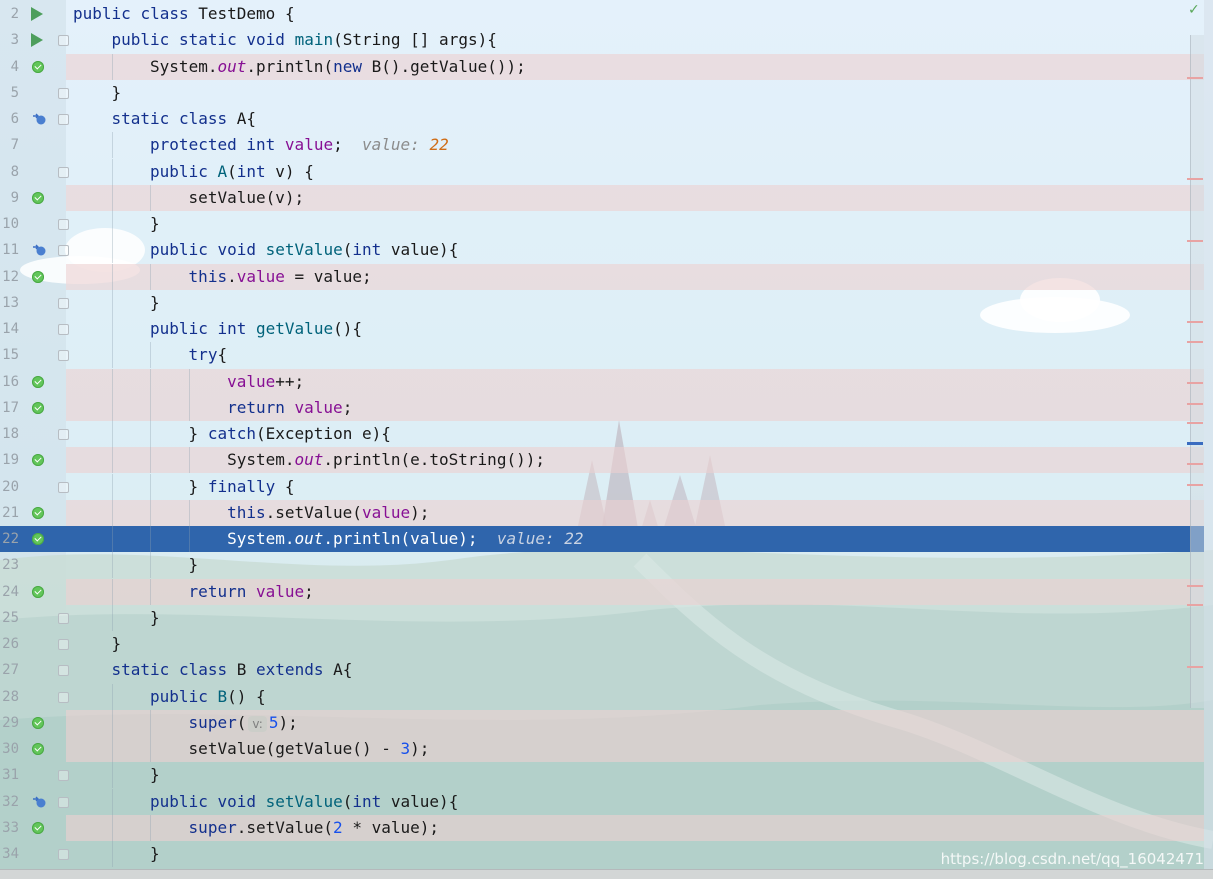 The image size is (1213, 879). What do you see at coordinates (635, 512) in the screenshot?
I see `breakpoint-line: this.setValue(value);` at bounding box center [635, 512].